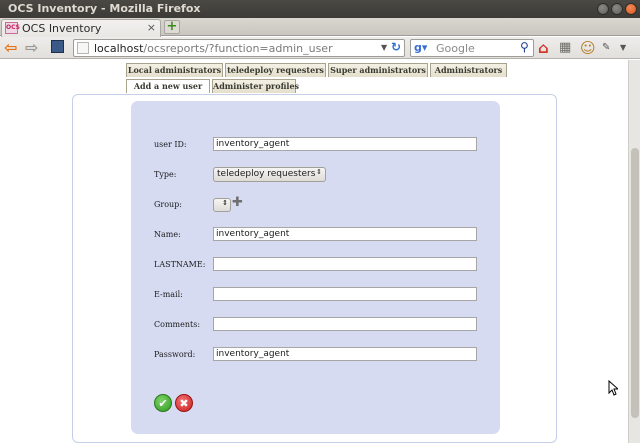  What do you see at coordinates (255, 86) in the screenshot?
I see `tab-administer-profiles: Administer profiles` at bounding box center [255, 86].